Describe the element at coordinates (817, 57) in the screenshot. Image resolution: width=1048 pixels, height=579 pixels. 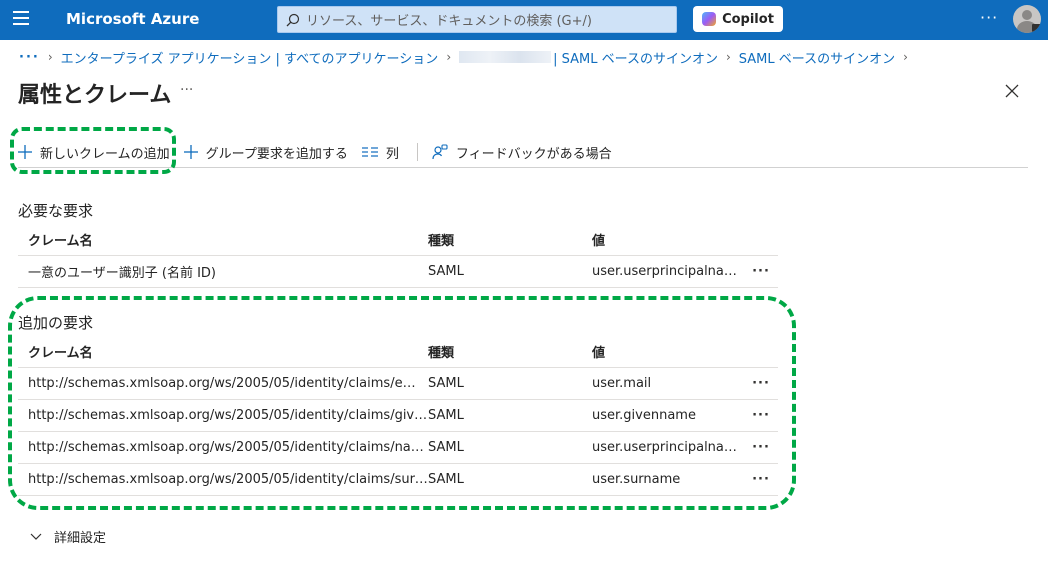
I see `breadcrumb-saml-signon: SAML ベースのサインオン` at that location.